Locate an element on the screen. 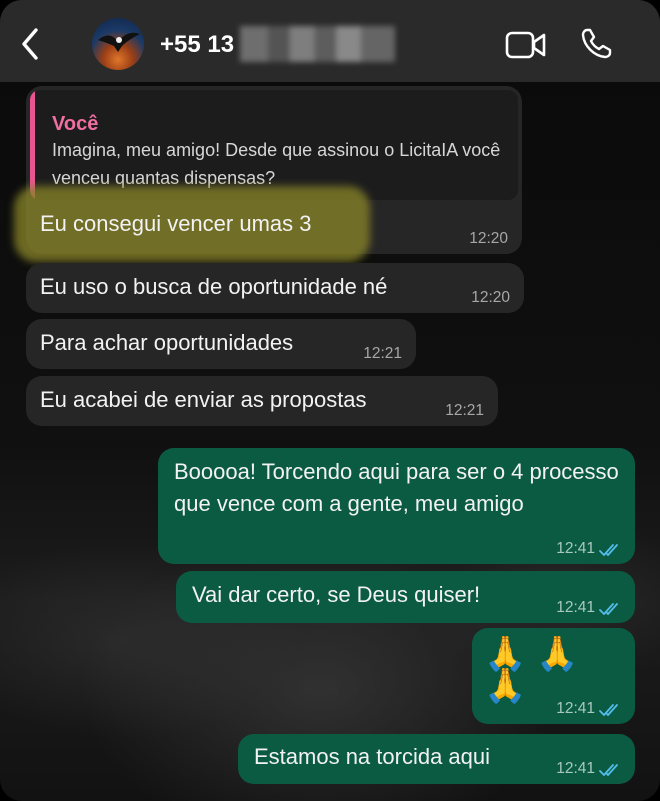 The image size is (660, 801). outgoing-message: Estamos na torcida aqui 12:41 is located at coordinates (436, 759).